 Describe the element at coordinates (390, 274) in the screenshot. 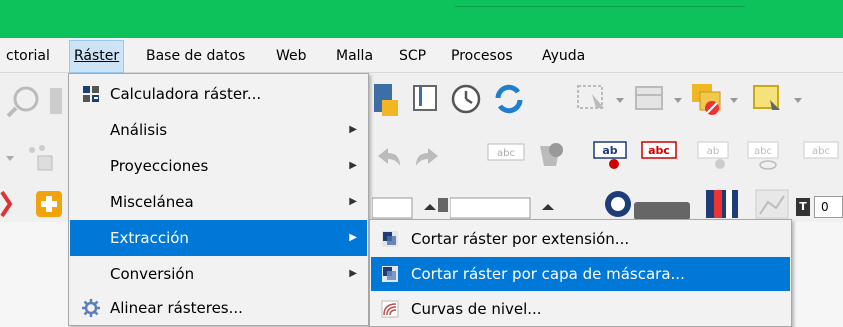

I see `clip-by-mask-icon` at that location.